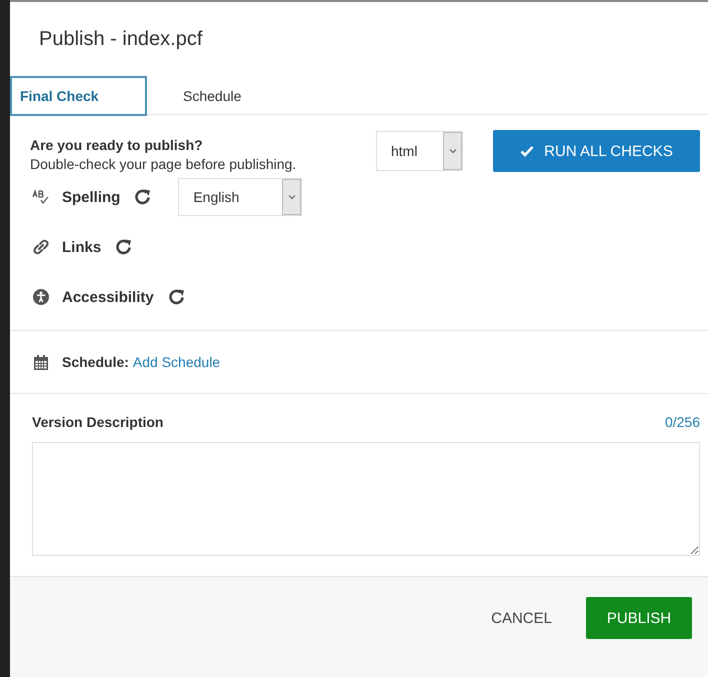 This screenshot has height=677, width=708. I want to click on version-description-label: Version Description, so click(98, 422).